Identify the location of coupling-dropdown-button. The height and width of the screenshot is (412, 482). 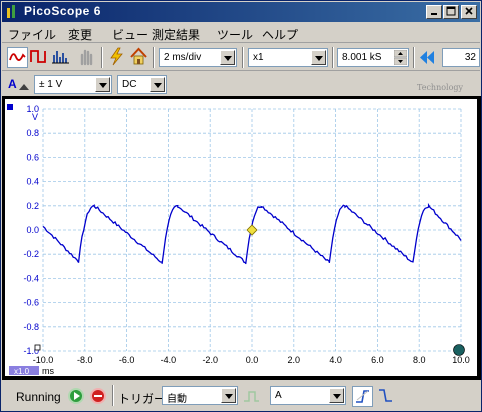
(157, 84).